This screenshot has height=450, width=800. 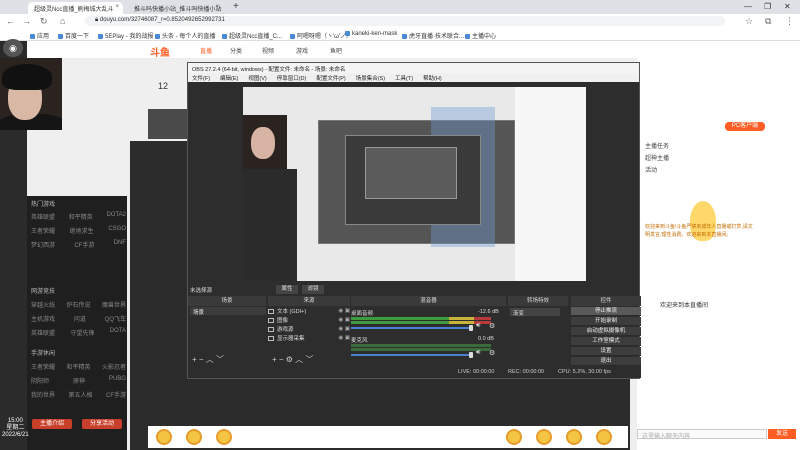 What do you see at coordinates (75, 8) in the screenshot?
I see `tab-douyu: 超级灵Ncc直播_刷梅城大乱斗 ×` at bounding box center [75, 8].